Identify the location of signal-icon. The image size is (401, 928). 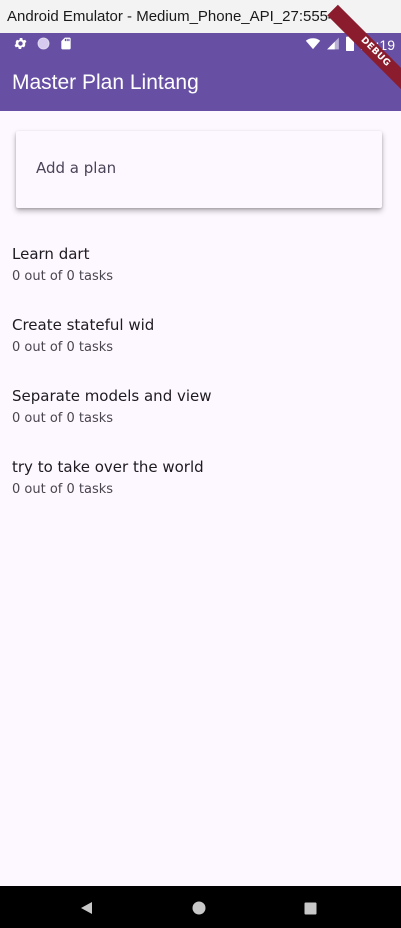
(333, 45).